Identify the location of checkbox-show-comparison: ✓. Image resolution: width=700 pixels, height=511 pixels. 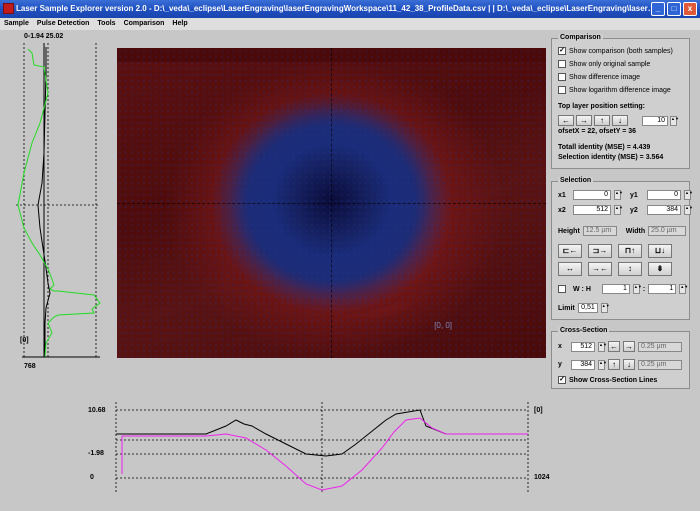
(562, 51).